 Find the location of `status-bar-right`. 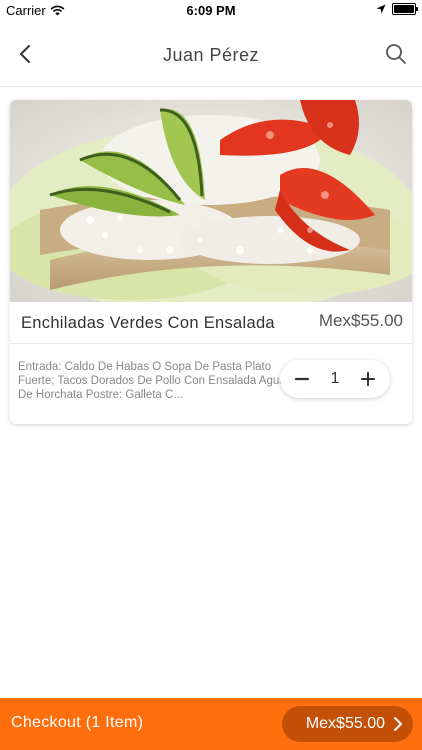

status-bar-right is located at coordinates (397, 9).